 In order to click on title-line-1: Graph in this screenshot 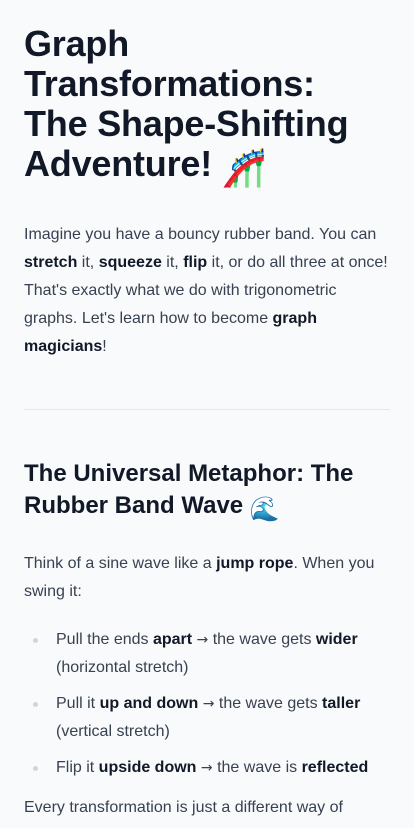, I will do `click(77, 43)`.